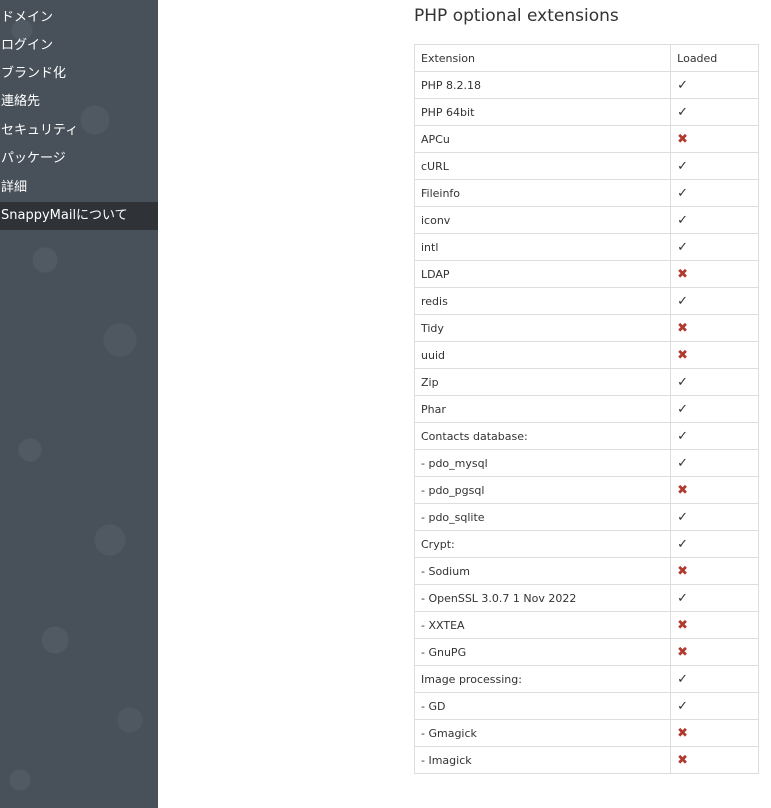  I want to click on table-row: Tidy ✖, so click(586, 328).